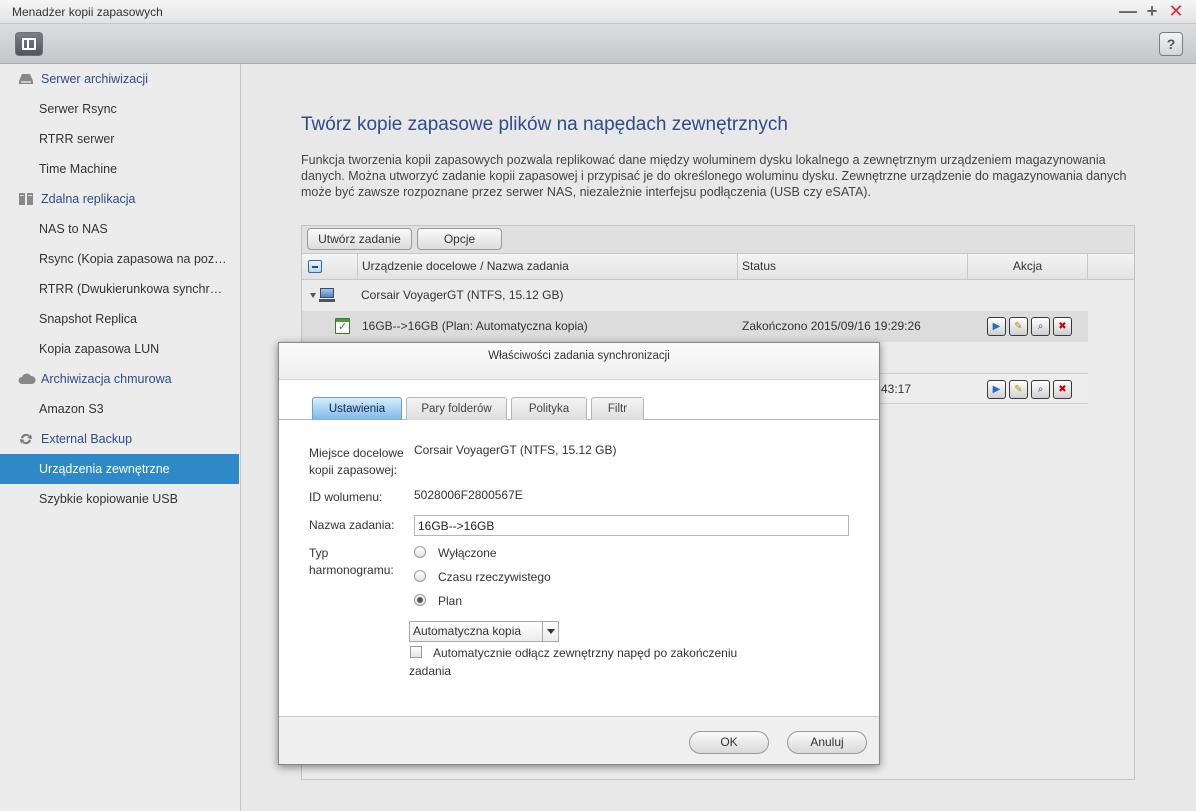 This screenshot has height=811, width=1196. I want to click on task-name: 16GB-->16GB (Plan: Automatyczna kopia), so click(475, 326).